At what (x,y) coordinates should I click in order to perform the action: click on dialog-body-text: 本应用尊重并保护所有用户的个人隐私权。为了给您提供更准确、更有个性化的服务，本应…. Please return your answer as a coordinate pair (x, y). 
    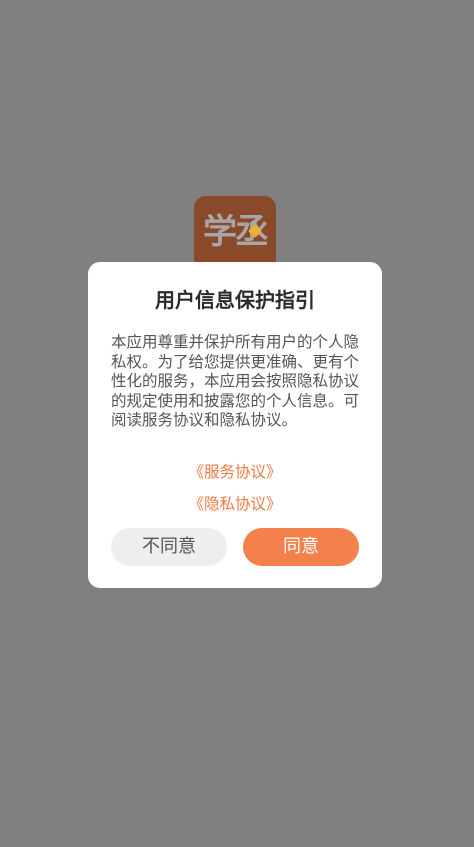
    Looking at the image, I should click on (235, 381).